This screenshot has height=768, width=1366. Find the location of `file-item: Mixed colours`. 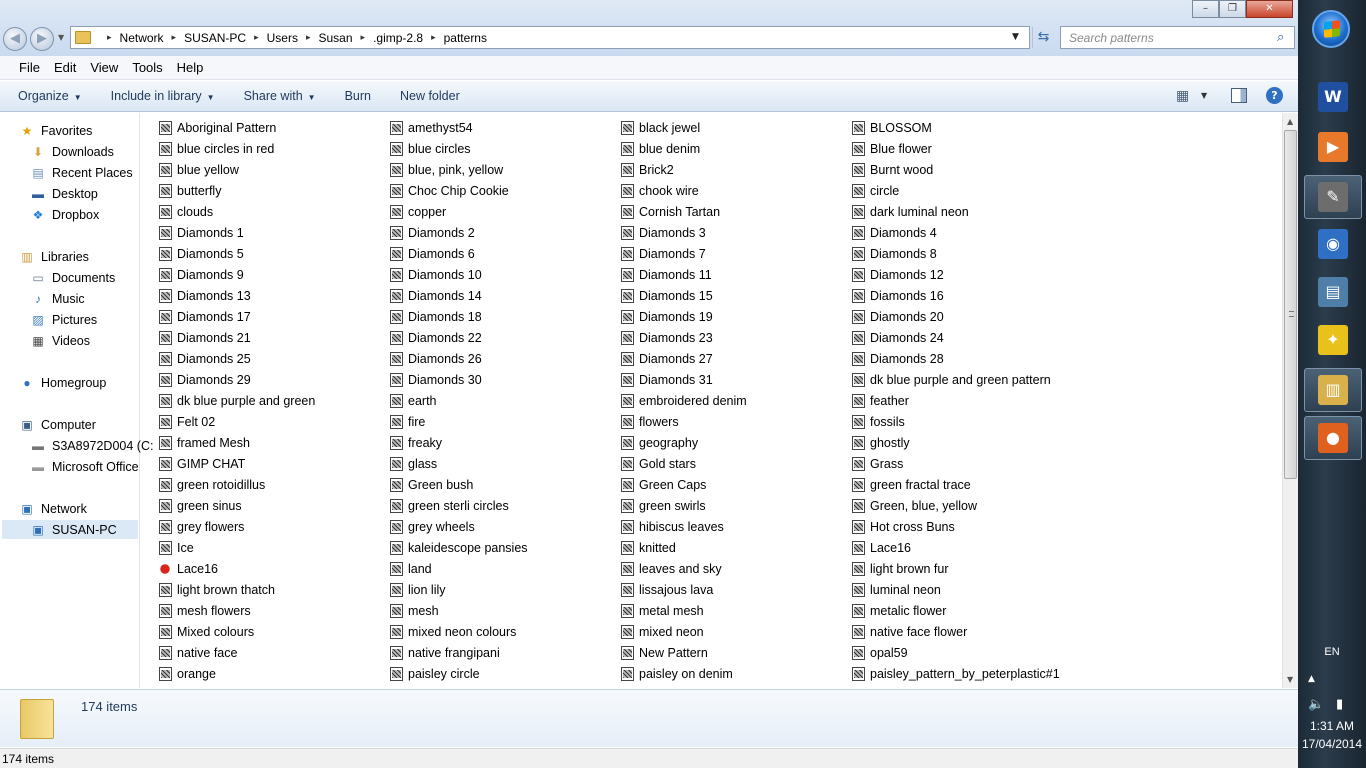

file-item: Mixed colours is located at coordinates (237, 631).